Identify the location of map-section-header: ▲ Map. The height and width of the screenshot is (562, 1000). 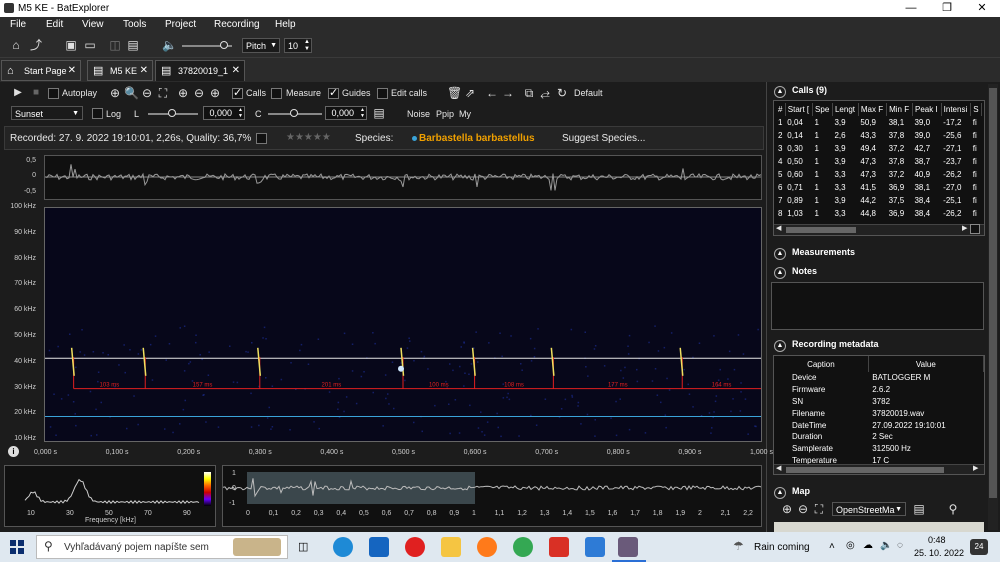
(792, 492).